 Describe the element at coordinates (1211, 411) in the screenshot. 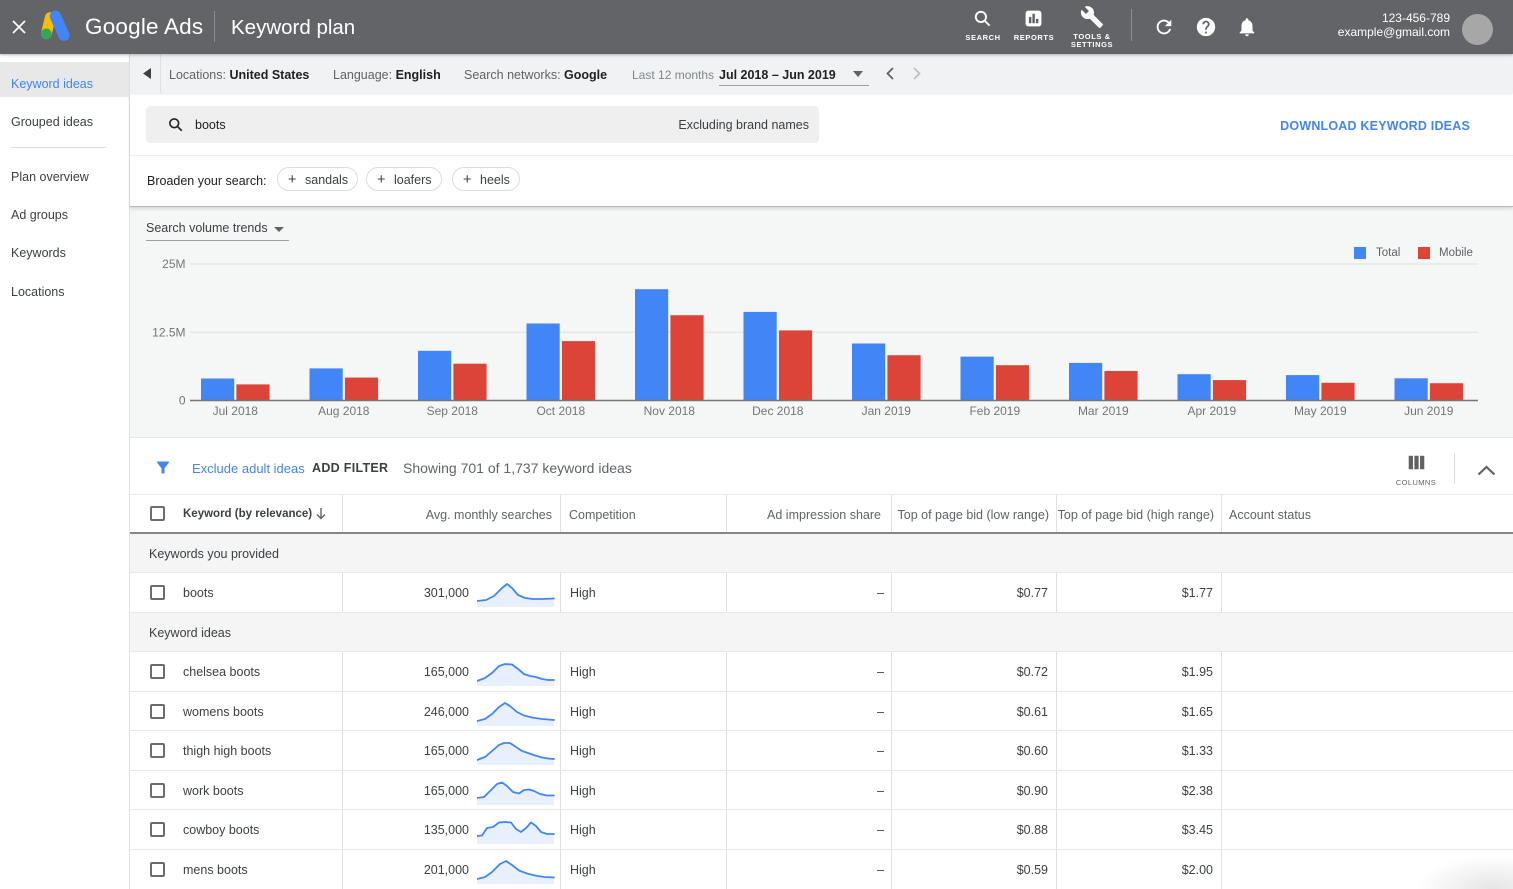

I see `svg-text: Apr 2019` at that location.